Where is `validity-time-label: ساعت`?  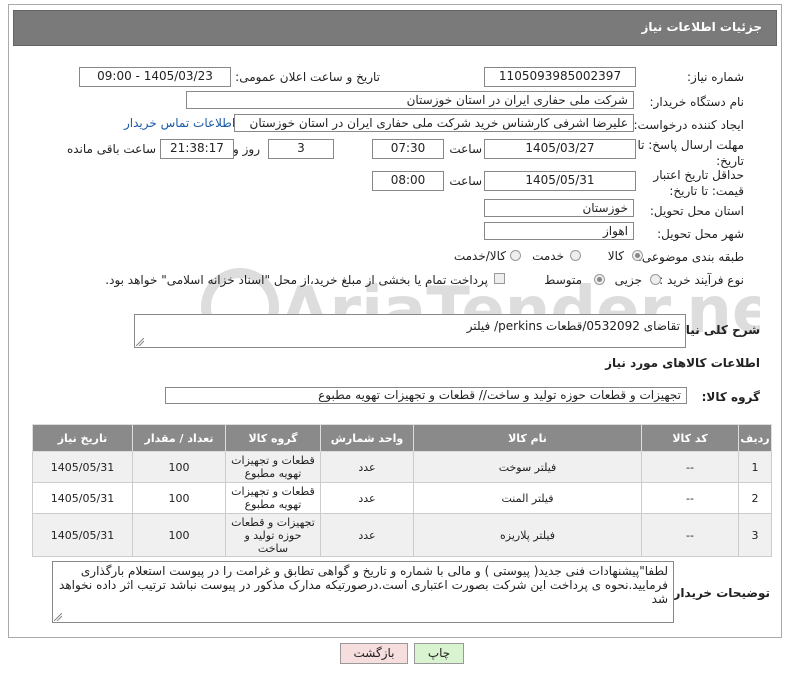 validity-time-label: ساعت is located at coordinates (465, 181).